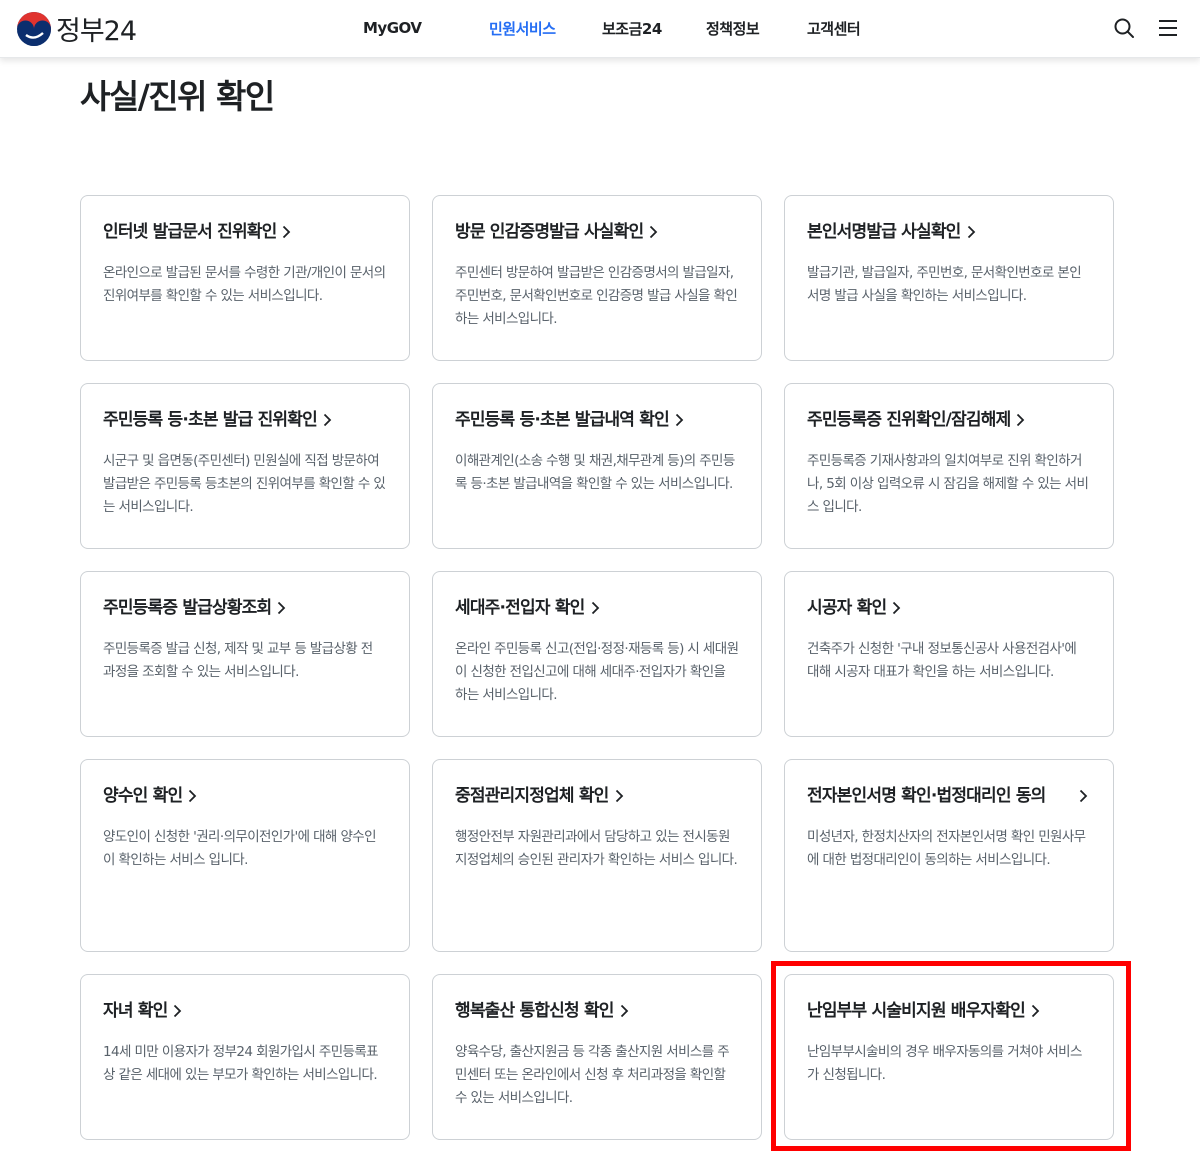 This screenshot has width=1200, height=1153. I want to click on card-title: 본인서명발급 사실확인, so click(949, 232).